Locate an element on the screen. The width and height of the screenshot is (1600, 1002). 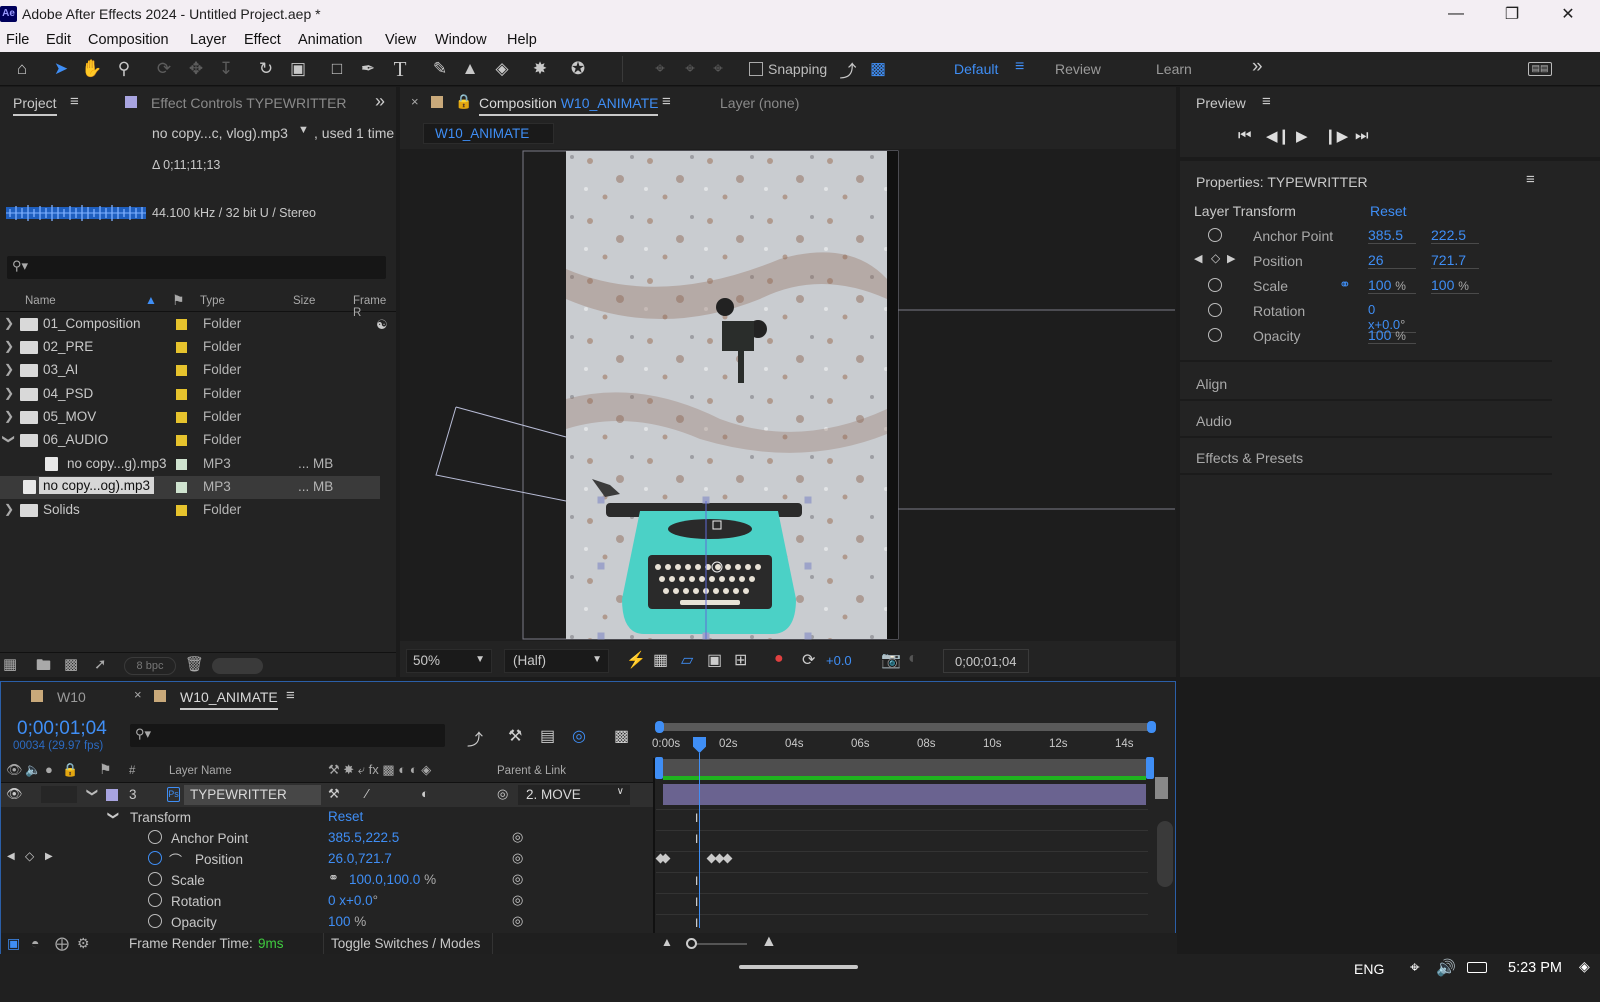
orbit-camera-icon: ⟳ is located at coordinates (164, 69).